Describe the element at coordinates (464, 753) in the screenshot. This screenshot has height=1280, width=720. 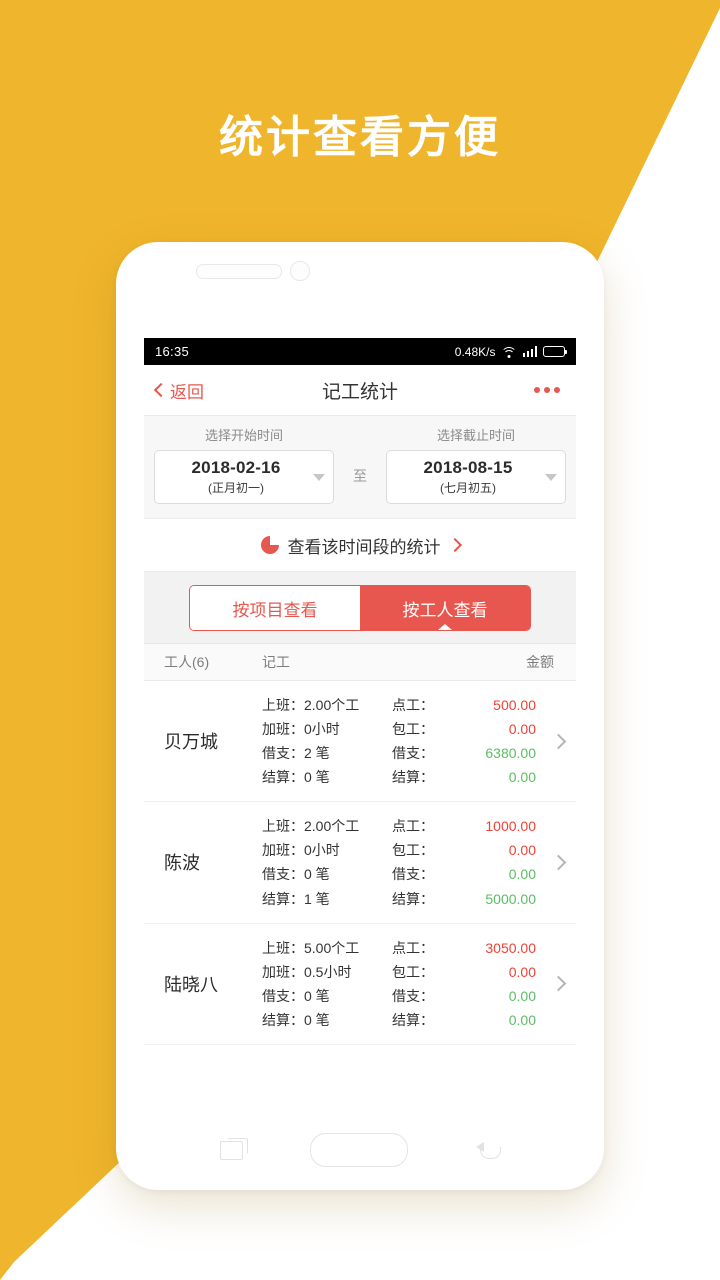
I see `amount-line: 借支： 6380.00` at that location.